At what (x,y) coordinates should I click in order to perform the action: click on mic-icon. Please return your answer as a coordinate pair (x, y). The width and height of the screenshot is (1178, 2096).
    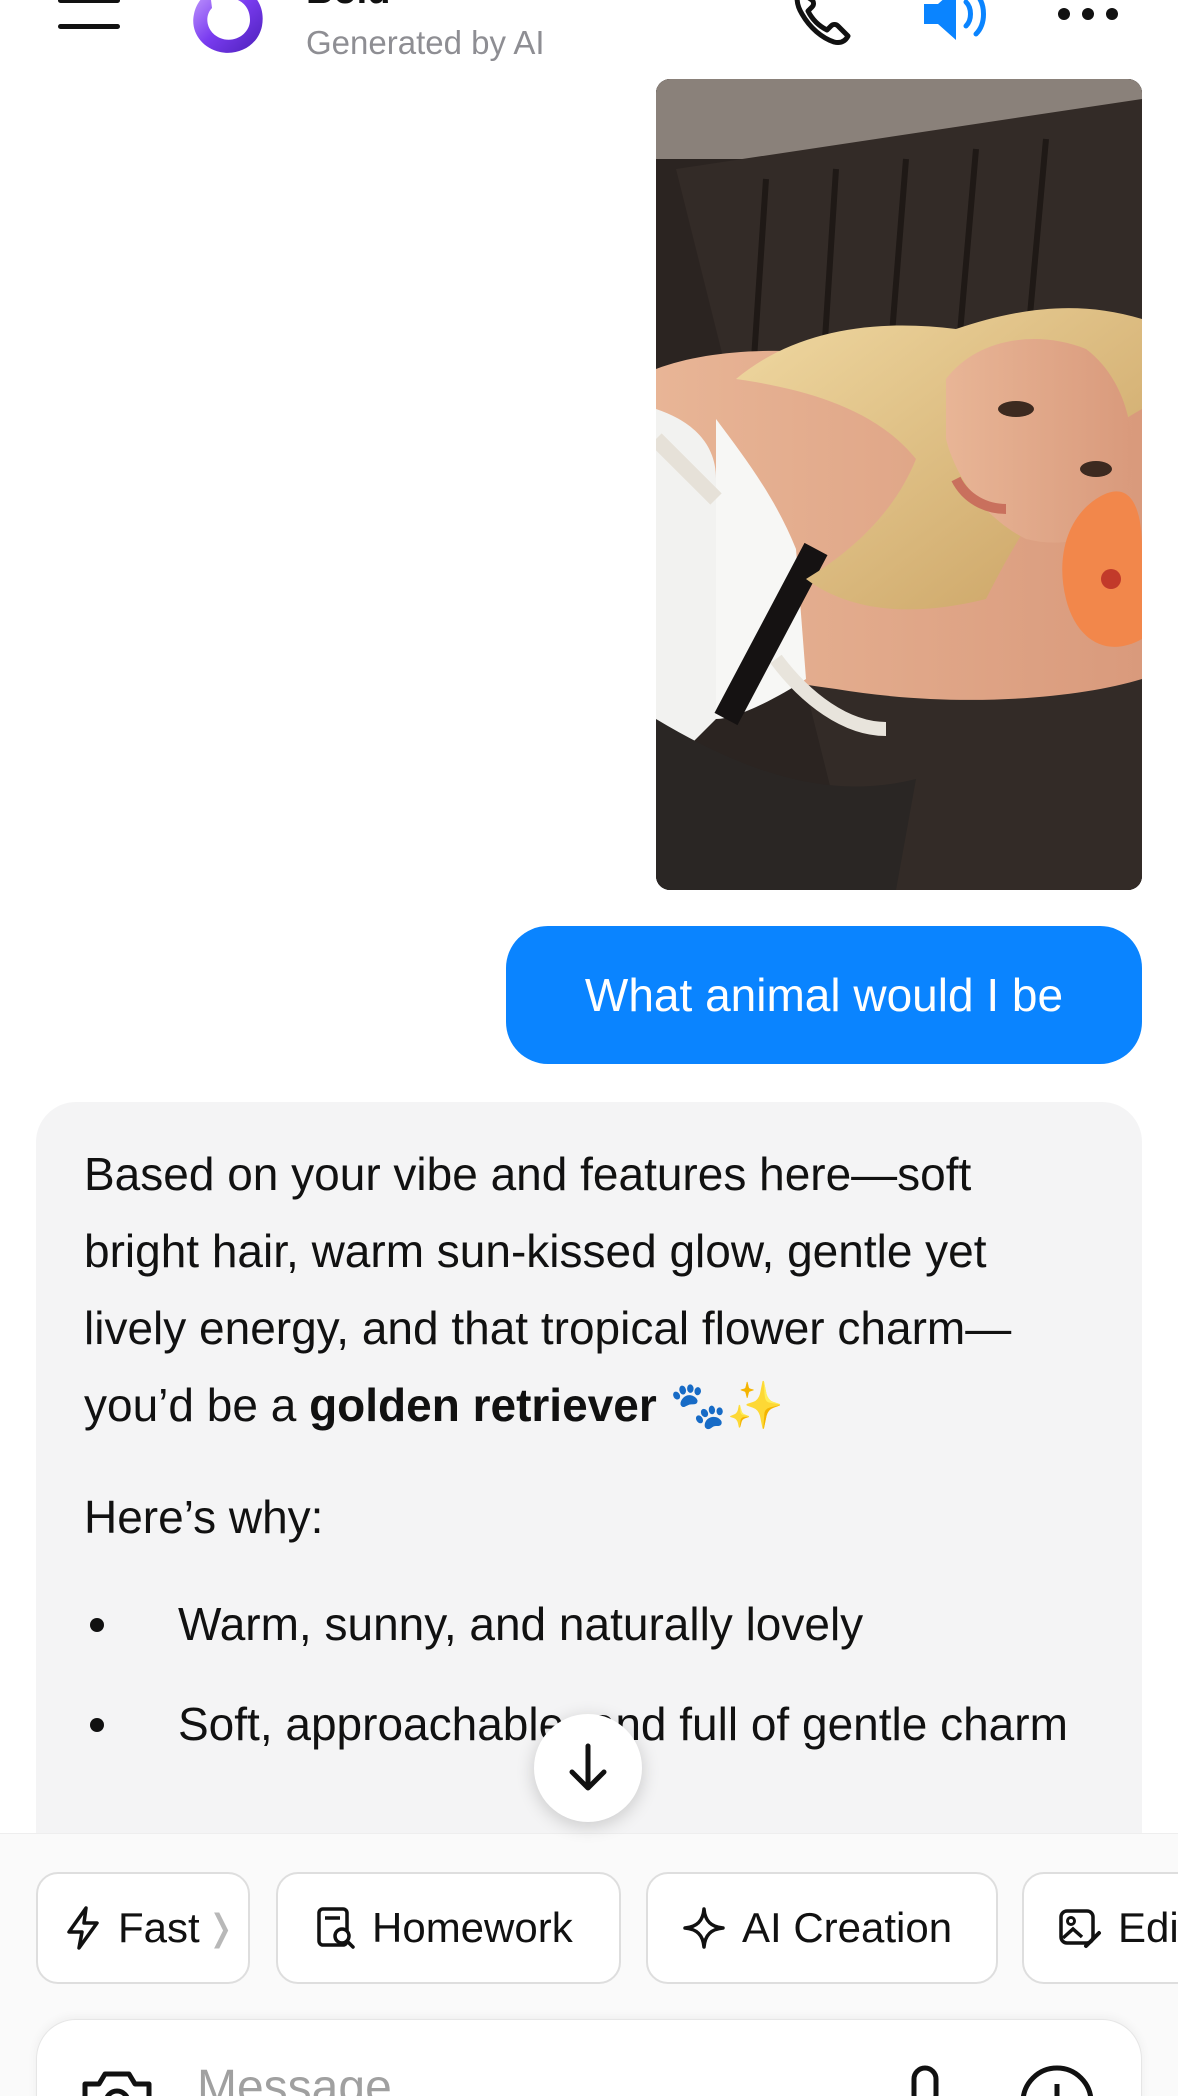
    Looking at the image, I should click on (925, 2080).